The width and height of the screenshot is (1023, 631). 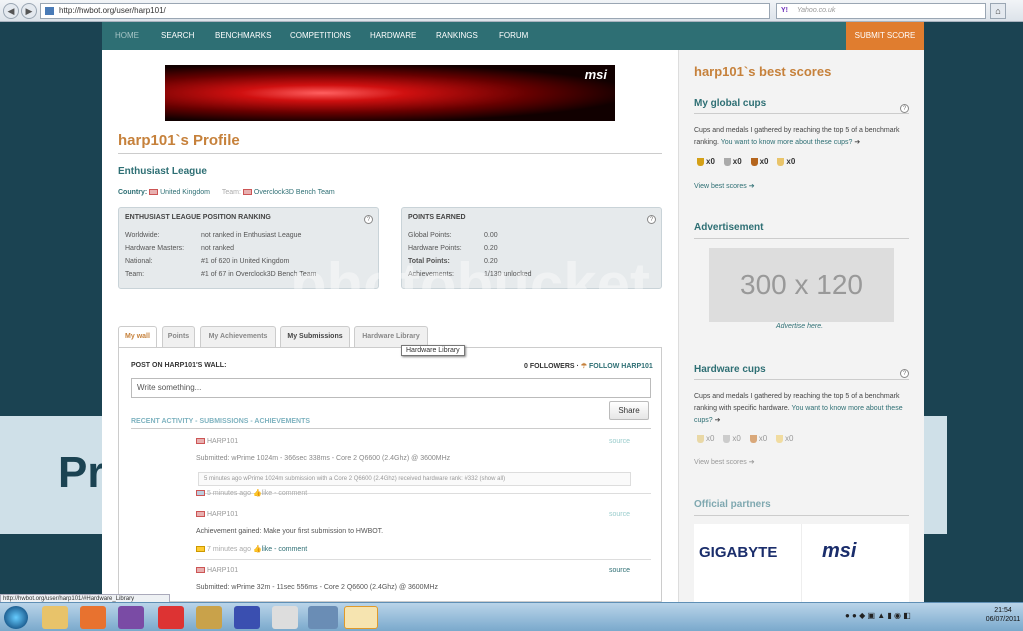 What do you see at coordinates (131, 617) in the screenshot?
I see `cpuz-icon` at bounding box center [131, 617].